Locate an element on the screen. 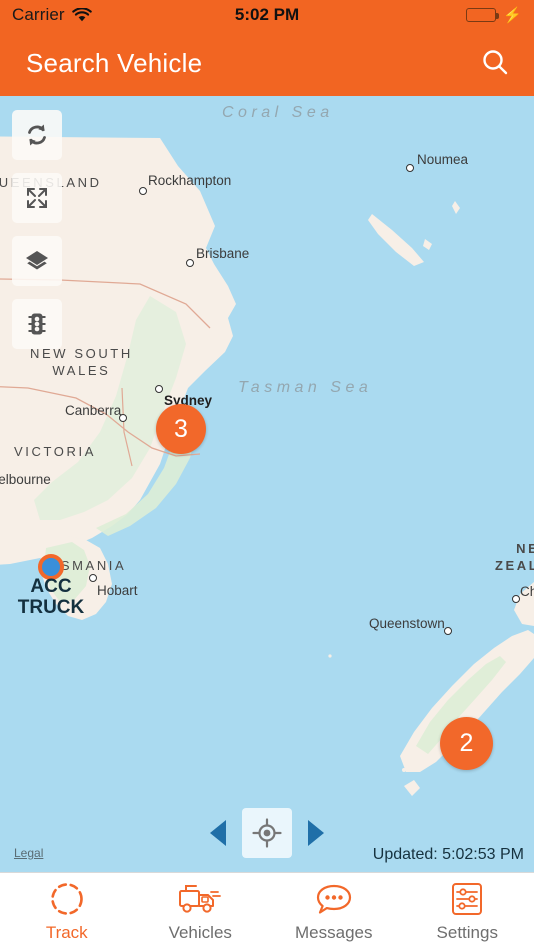 This screenshot has height=950, width=534. pager-controls is located at coordinates (267, 833).